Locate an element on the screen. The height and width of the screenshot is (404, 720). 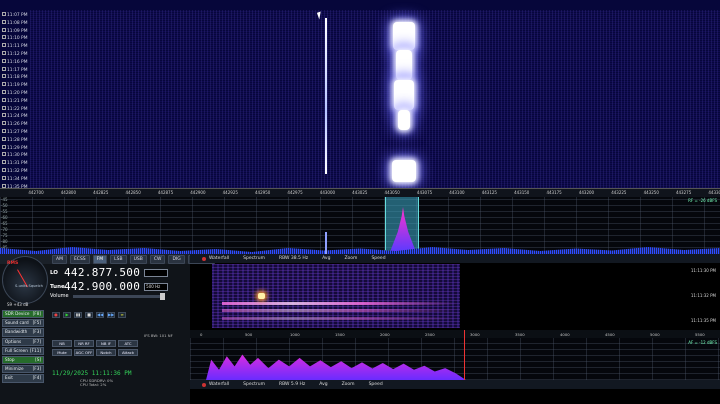
dsp-button: NR RF is located at coordinates (84, 343).